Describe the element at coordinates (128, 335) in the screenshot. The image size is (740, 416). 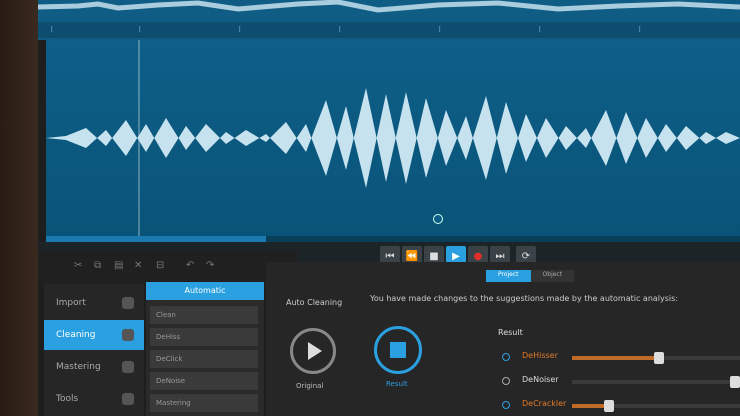
I see `cleaning-icon` at that location.